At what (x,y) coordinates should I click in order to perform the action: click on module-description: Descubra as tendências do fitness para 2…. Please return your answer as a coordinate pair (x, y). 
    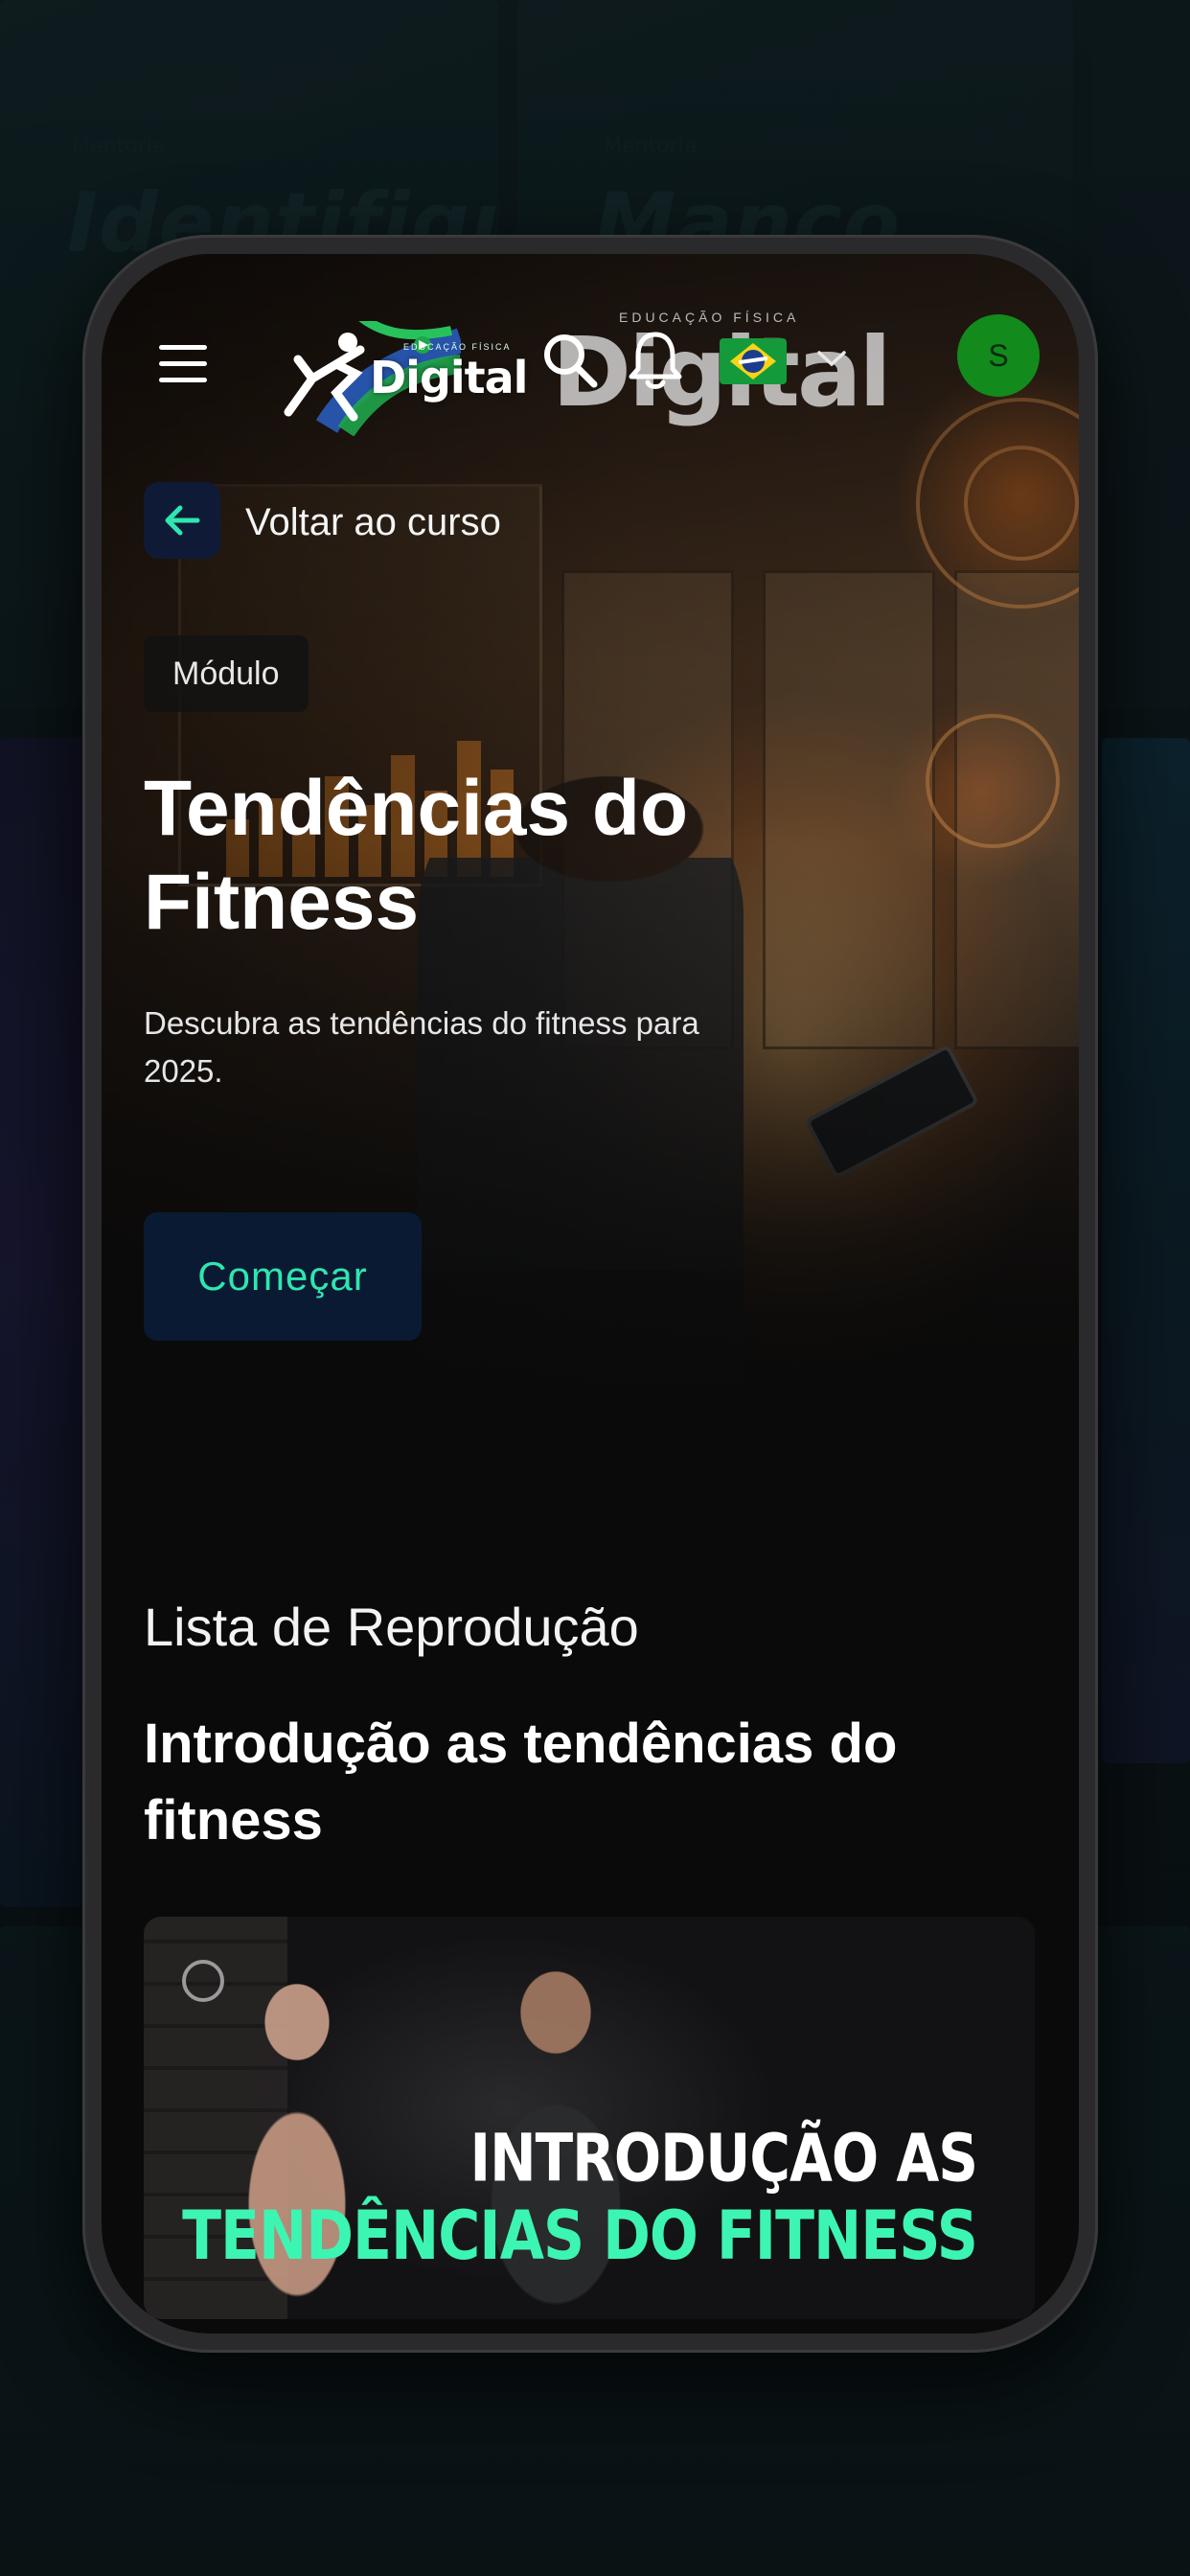
    Looking at the image, I should click on (421, 1047).